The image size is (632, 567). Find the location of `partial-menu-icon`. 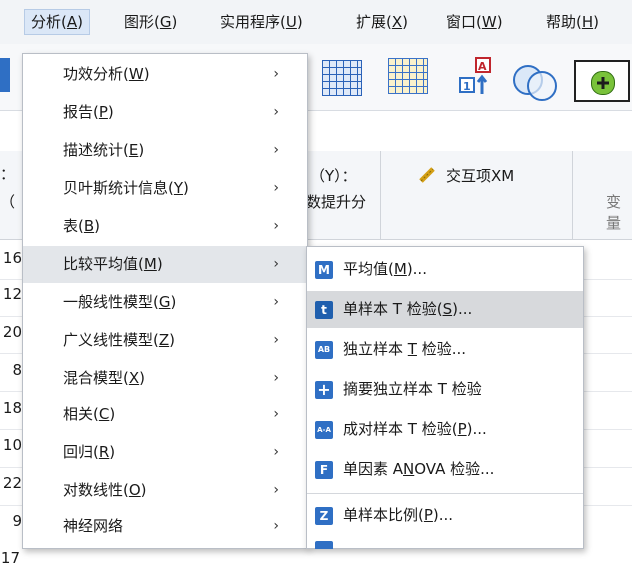

partial-menu-icon is located at coordinates (324, 545).